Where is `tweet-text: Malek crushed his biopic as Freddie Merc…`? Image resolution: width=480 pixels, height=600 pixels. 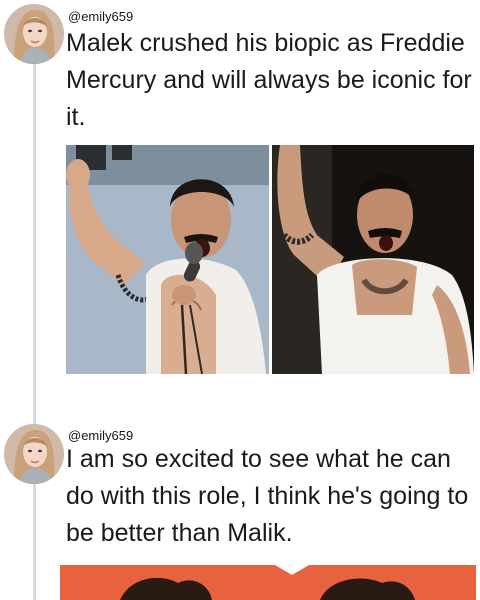
tweet-text: Malek crushed his biopic as Freddie Merc… is located at coordinates (269, 80).